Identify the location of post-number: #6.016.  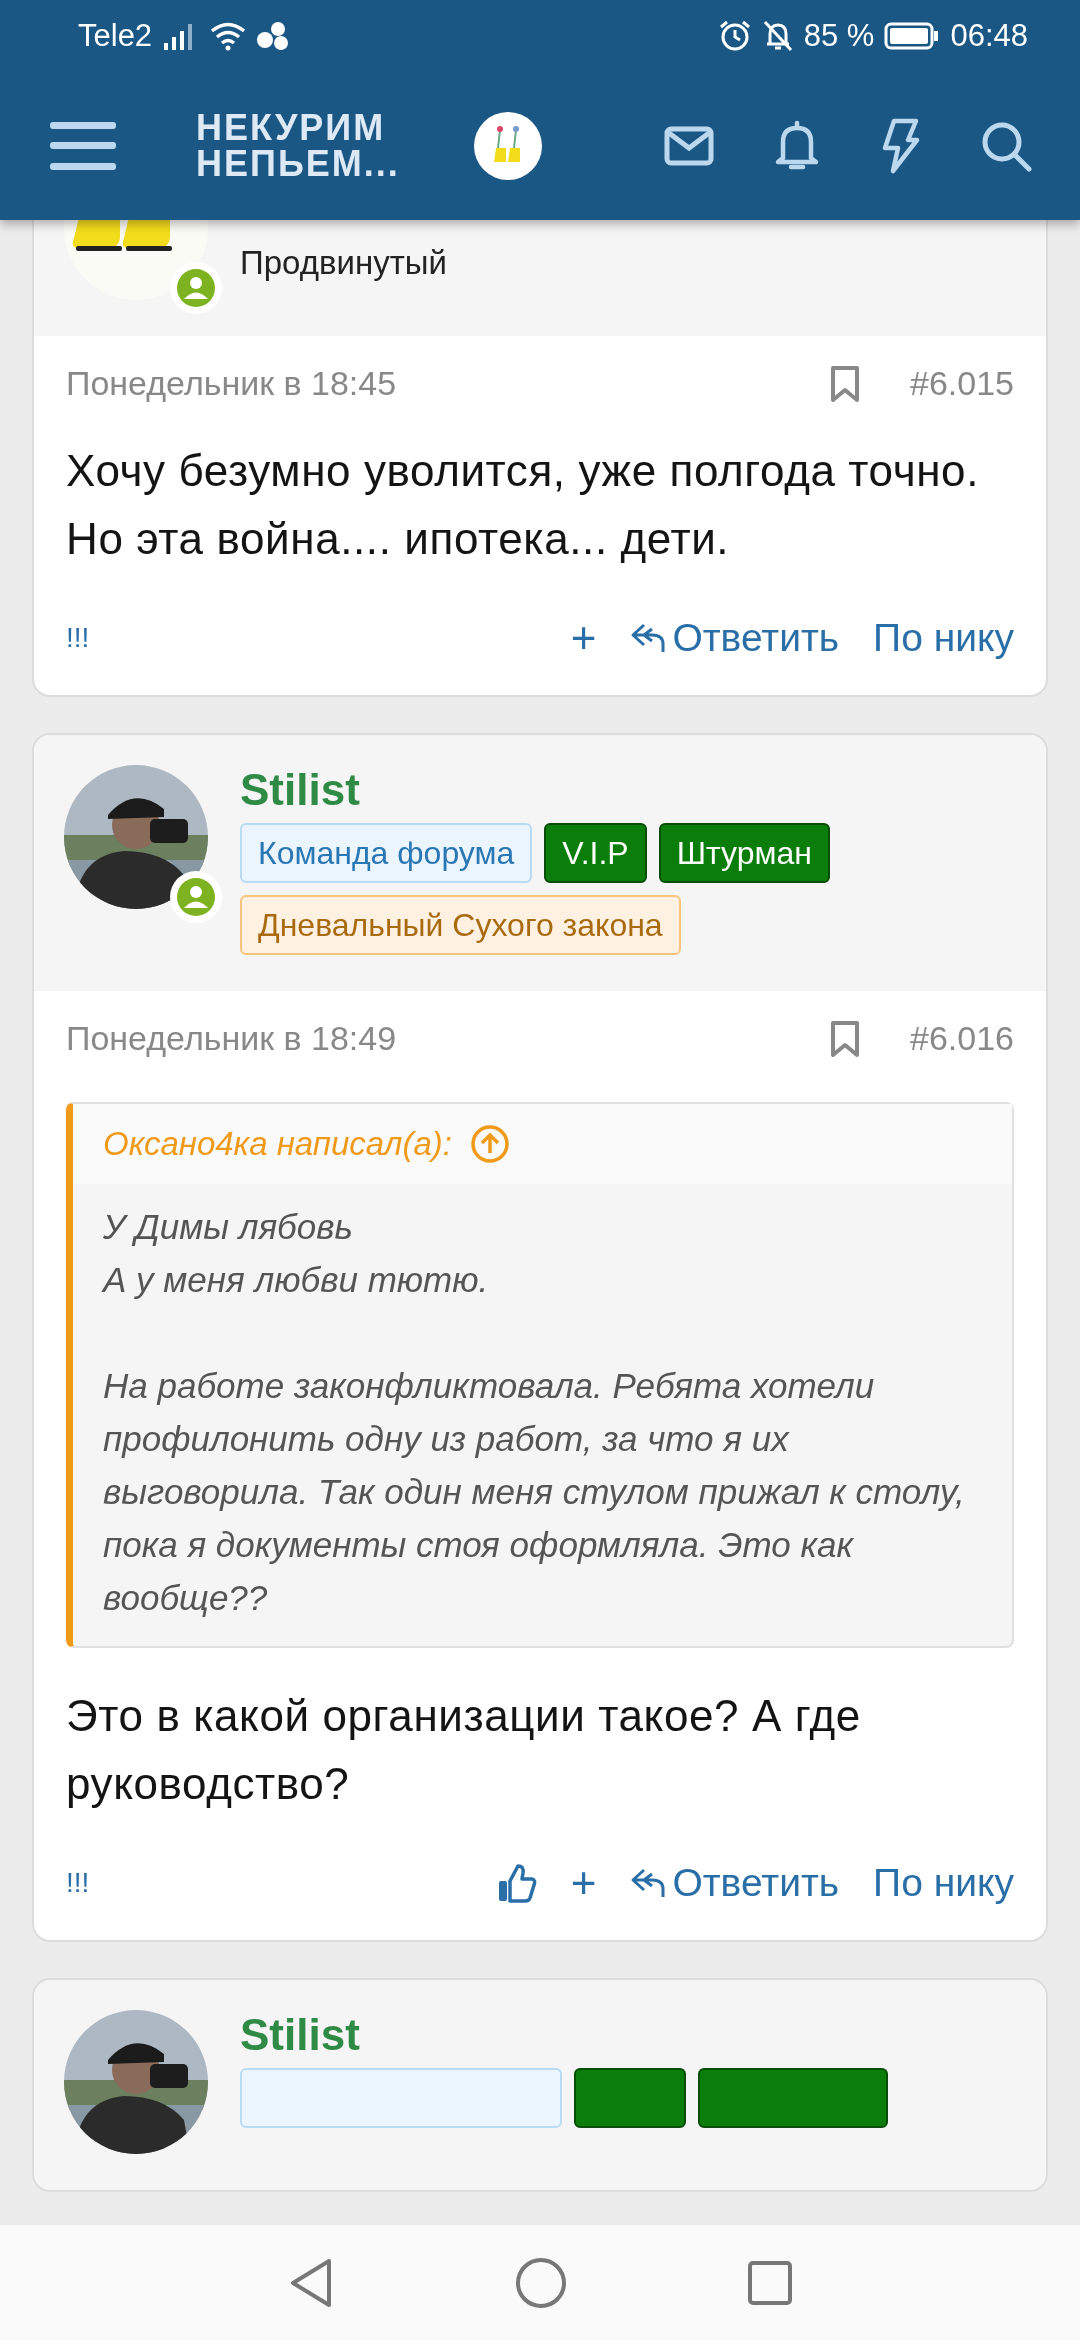
(962, 1038).